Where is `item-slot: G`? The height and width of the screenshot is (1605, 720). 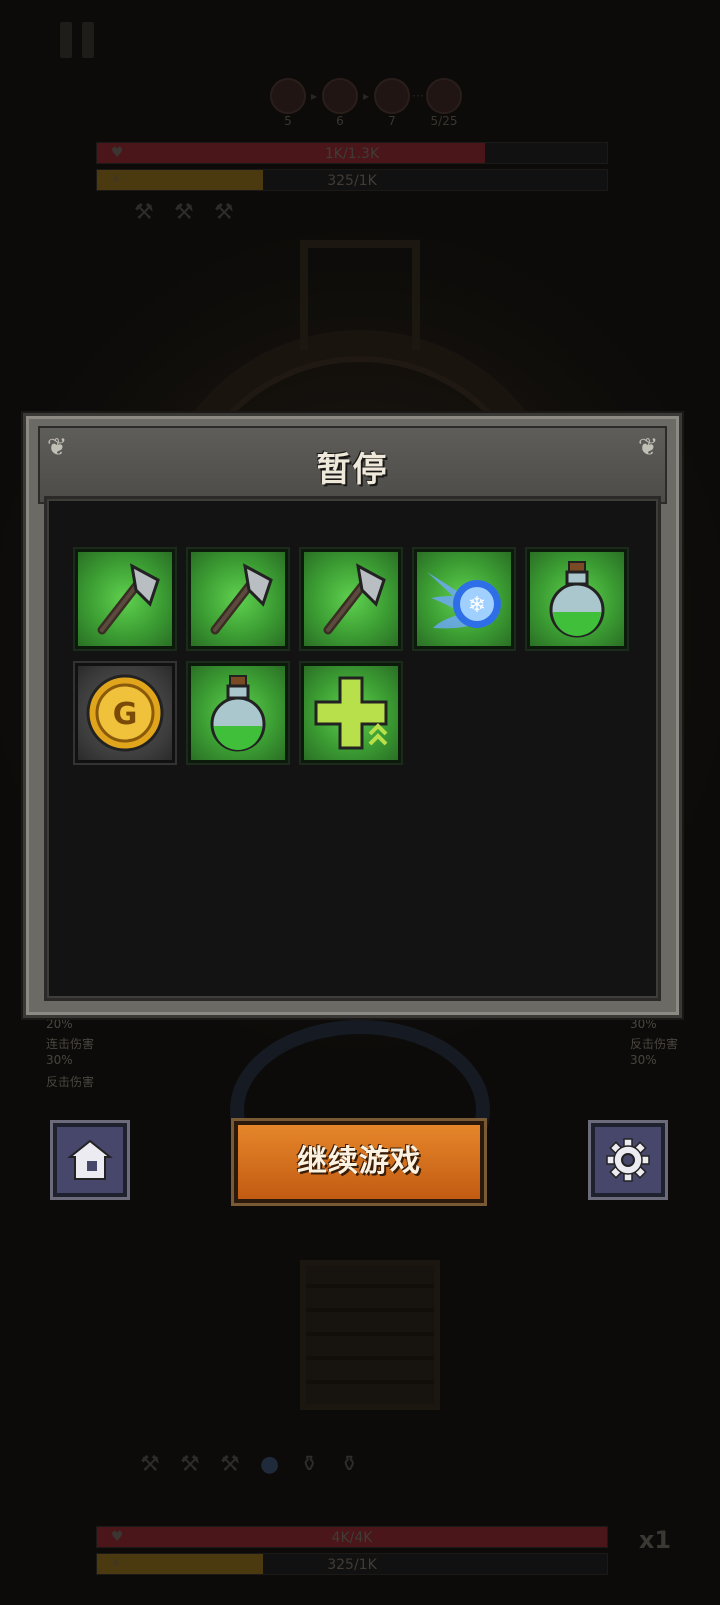 item-slot: G is located at coordinates (125, 713).